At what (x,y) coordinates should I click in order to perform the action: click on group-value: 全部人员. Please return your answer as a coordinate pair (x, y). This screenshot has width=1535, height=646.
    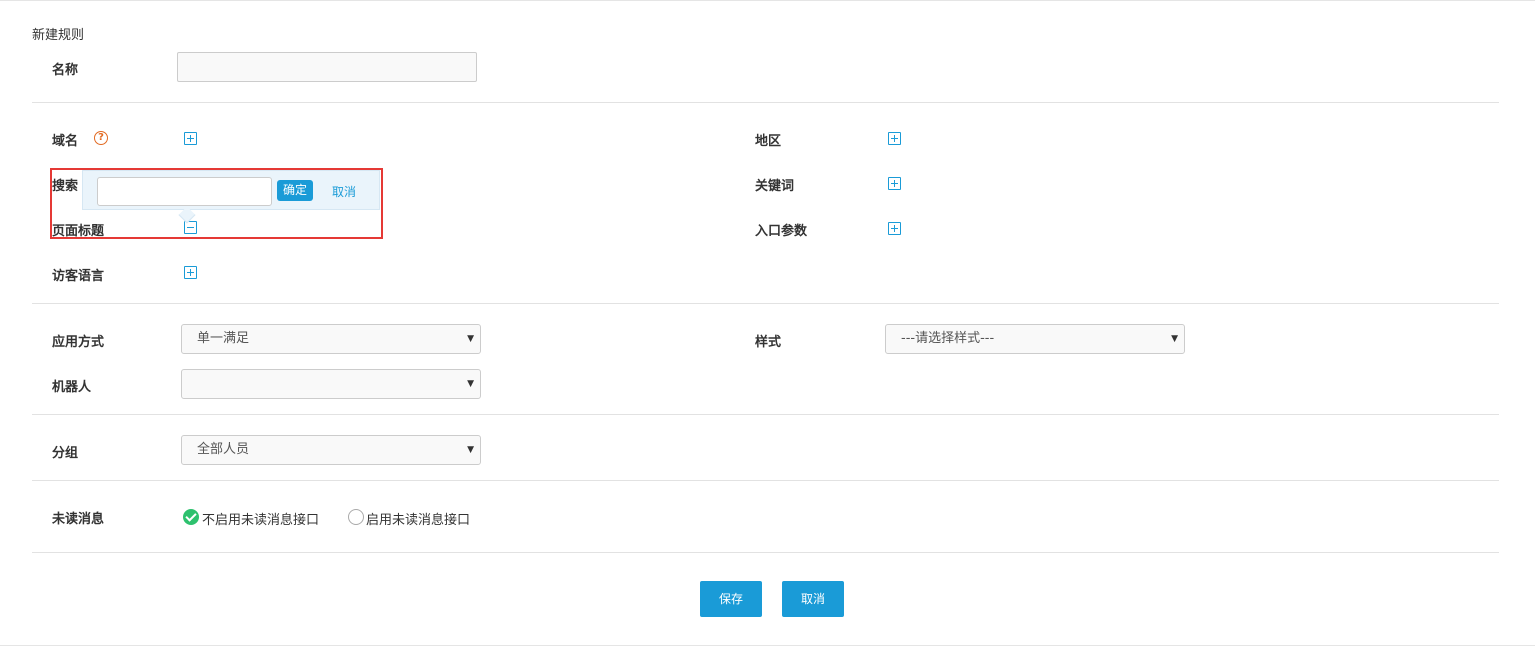
    Looking at the image, I should click on (223, 449).